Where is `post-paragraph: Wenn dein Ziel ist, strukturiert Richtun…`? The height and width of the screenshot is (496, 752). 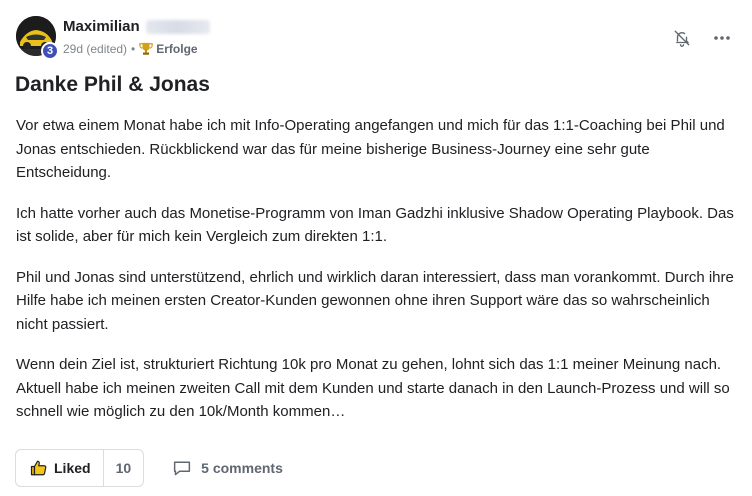 post-paragraph: Wenn dein Ziel ist, strukturiert Richtun… is located at coordinates (373, 388).